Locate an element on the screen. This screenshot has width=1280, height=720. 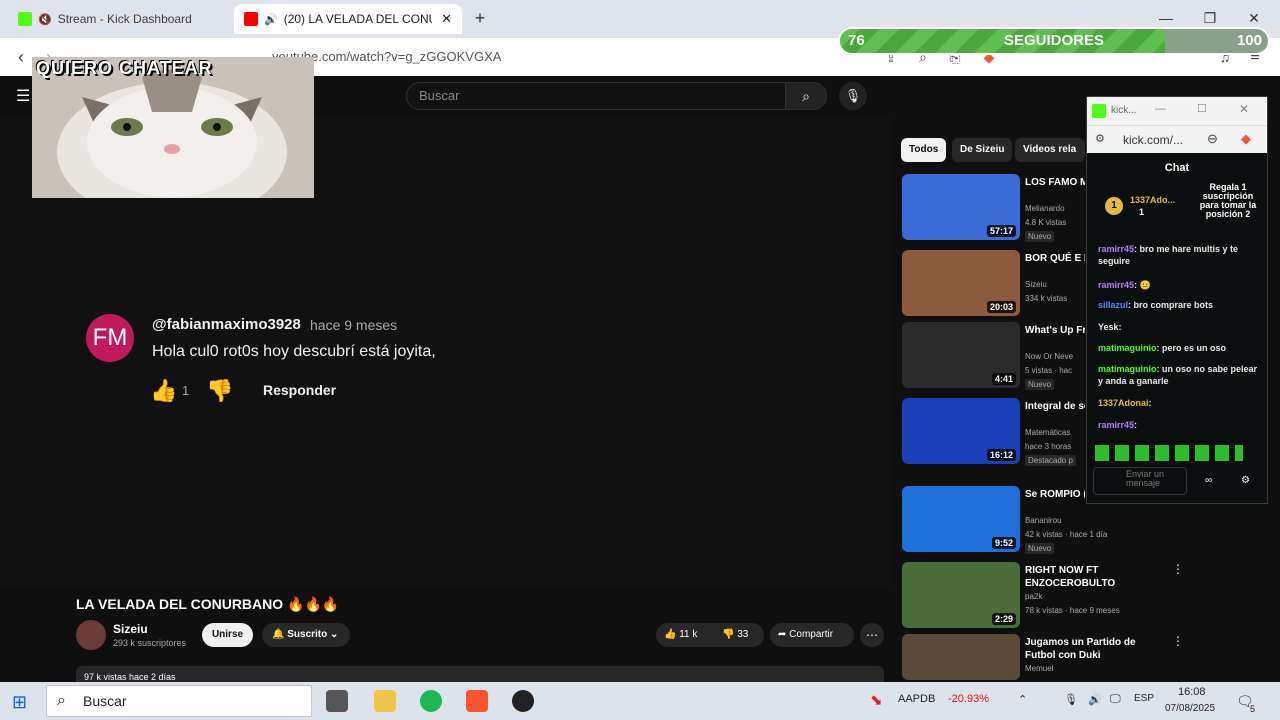
related-channel: Bananirou is located at coordinates (1043, 520).